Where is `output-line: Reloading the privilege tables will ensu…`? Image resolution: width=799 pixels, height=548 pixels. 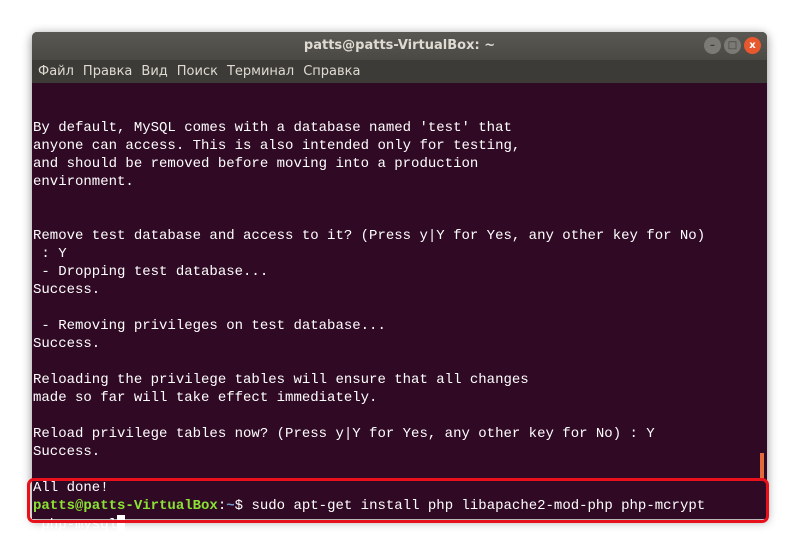 output-line: Reloading the privilege tables will ensu… is located at coordinates (281, 380).